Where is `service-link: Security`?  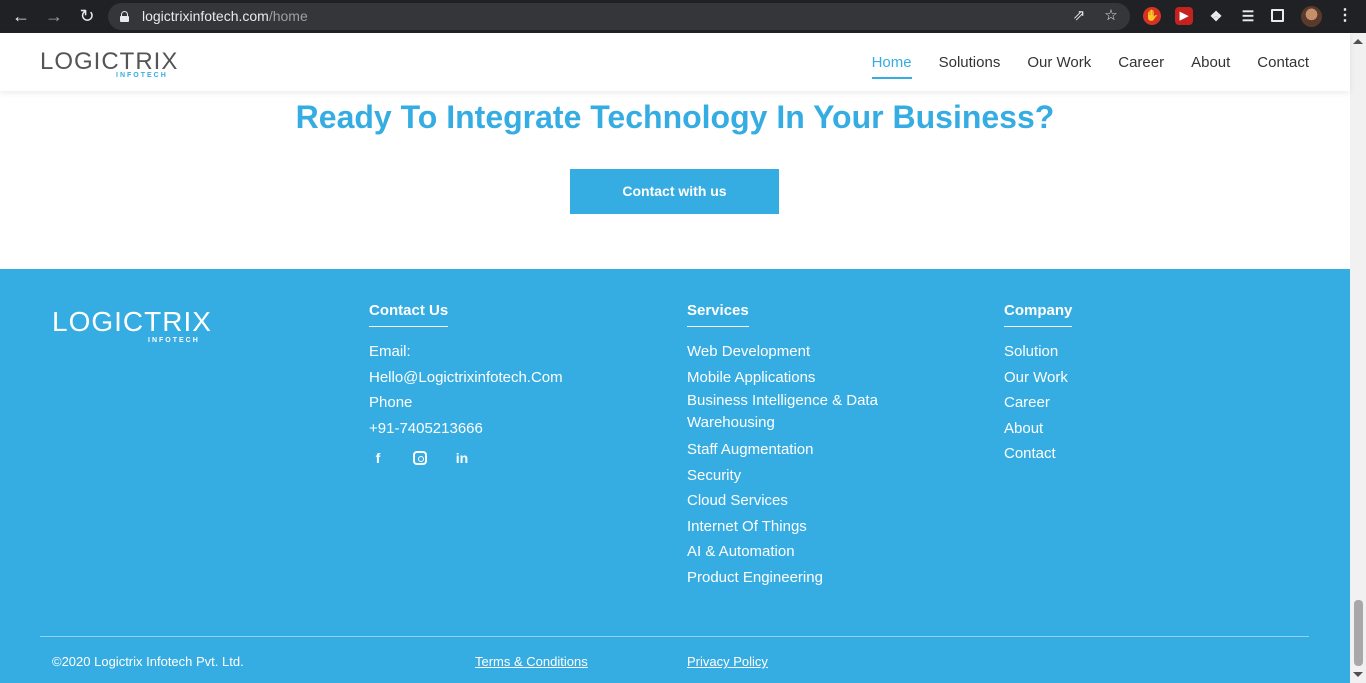
service-link: Security is located at coordinates (802, 476).